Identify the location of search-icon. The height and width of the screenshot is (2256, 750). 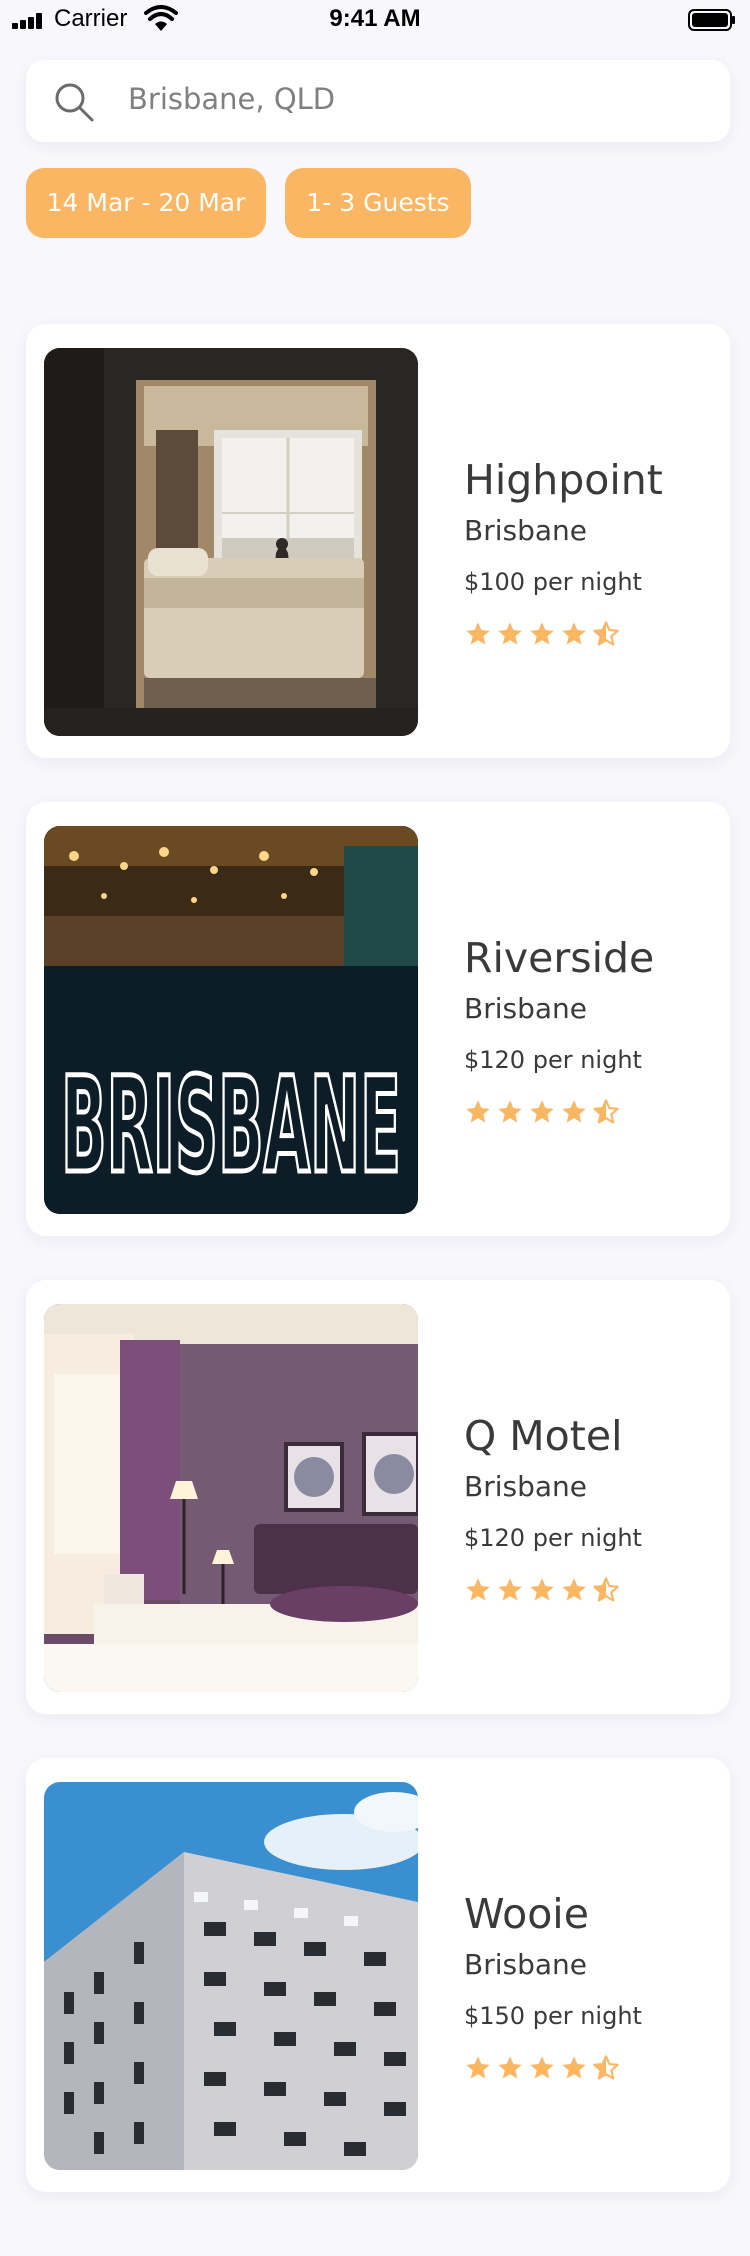
(74, 102).